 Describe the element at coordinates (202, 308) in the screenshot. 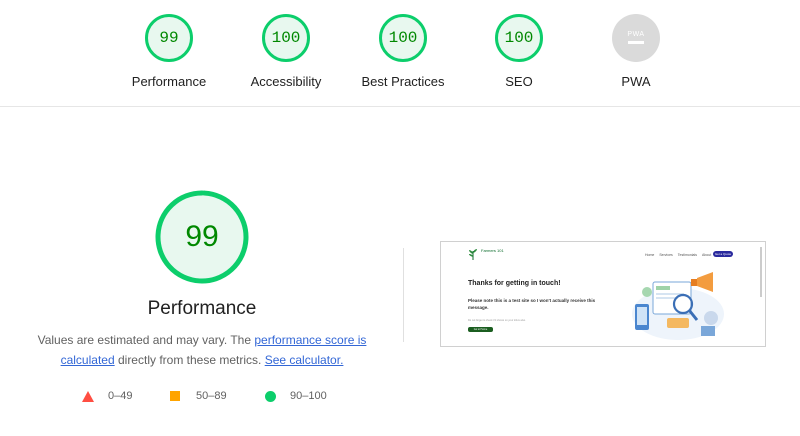

I see `performance-title: Performance` at that location.